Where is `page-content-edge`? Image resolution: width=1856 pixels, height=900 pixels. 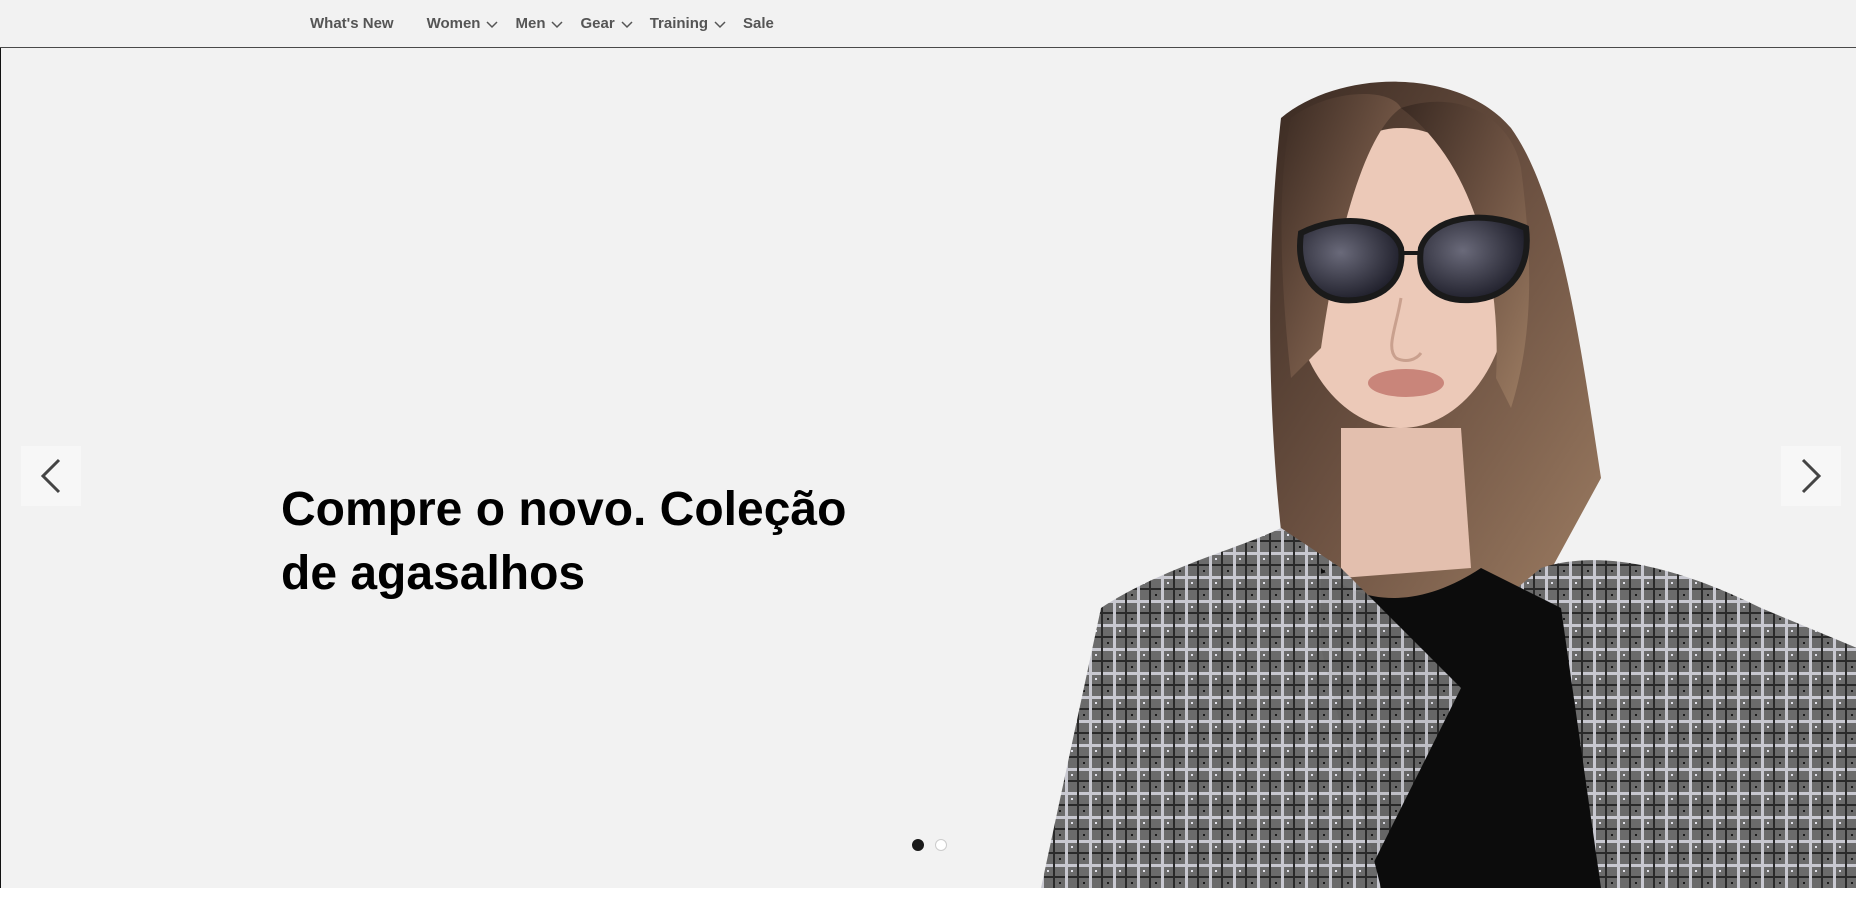
page-content-edge is located at coordinates (928, 894).